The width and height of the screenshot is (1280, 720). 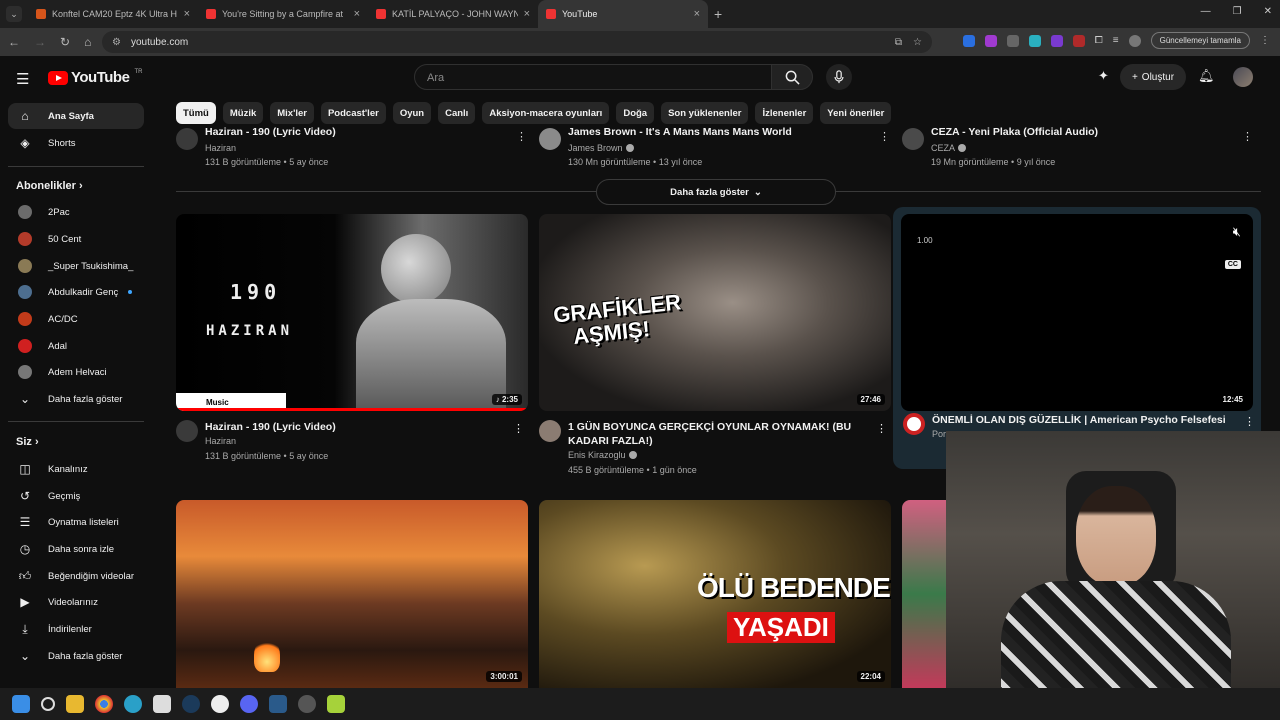 I want to click on chip: Aksiyon-macera oyunları, so click(x=546, y=113).